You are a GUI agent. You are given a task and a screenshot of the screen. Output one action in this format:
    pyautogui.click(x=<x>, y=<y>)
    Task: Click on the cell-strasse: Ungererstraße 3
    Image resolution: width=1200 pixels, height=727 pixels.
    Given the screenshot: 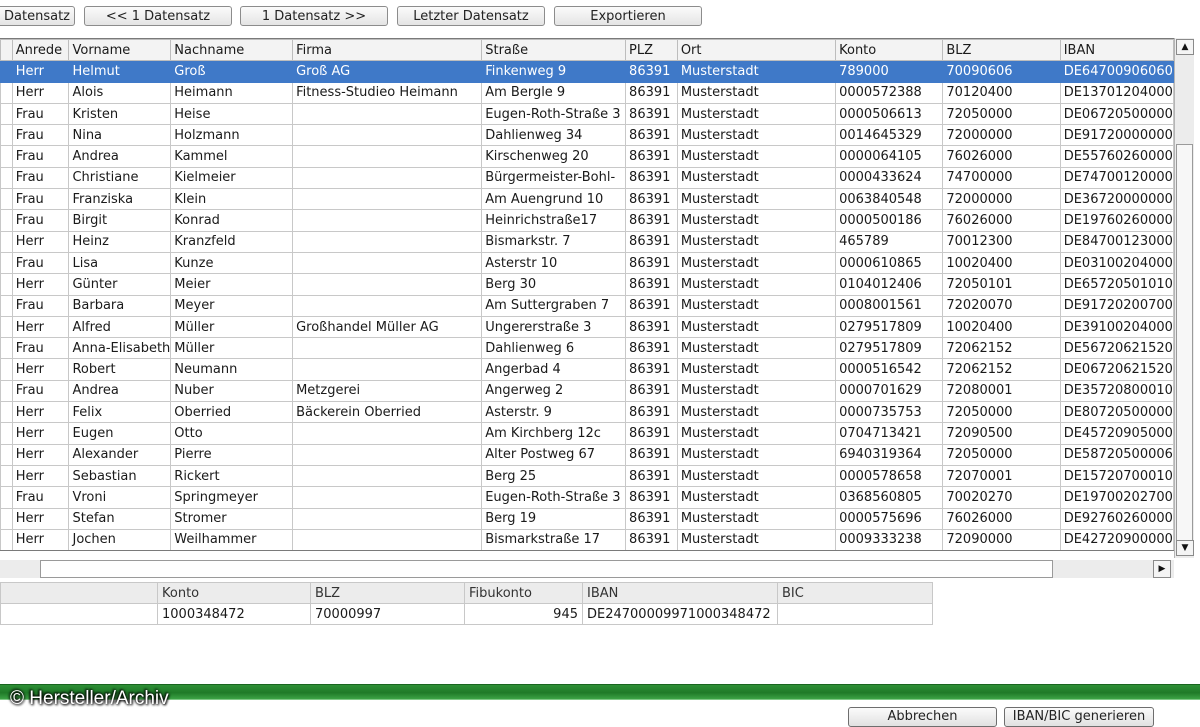 What is the action you would take?
    pyautogui.click(x=554, y=327)
    